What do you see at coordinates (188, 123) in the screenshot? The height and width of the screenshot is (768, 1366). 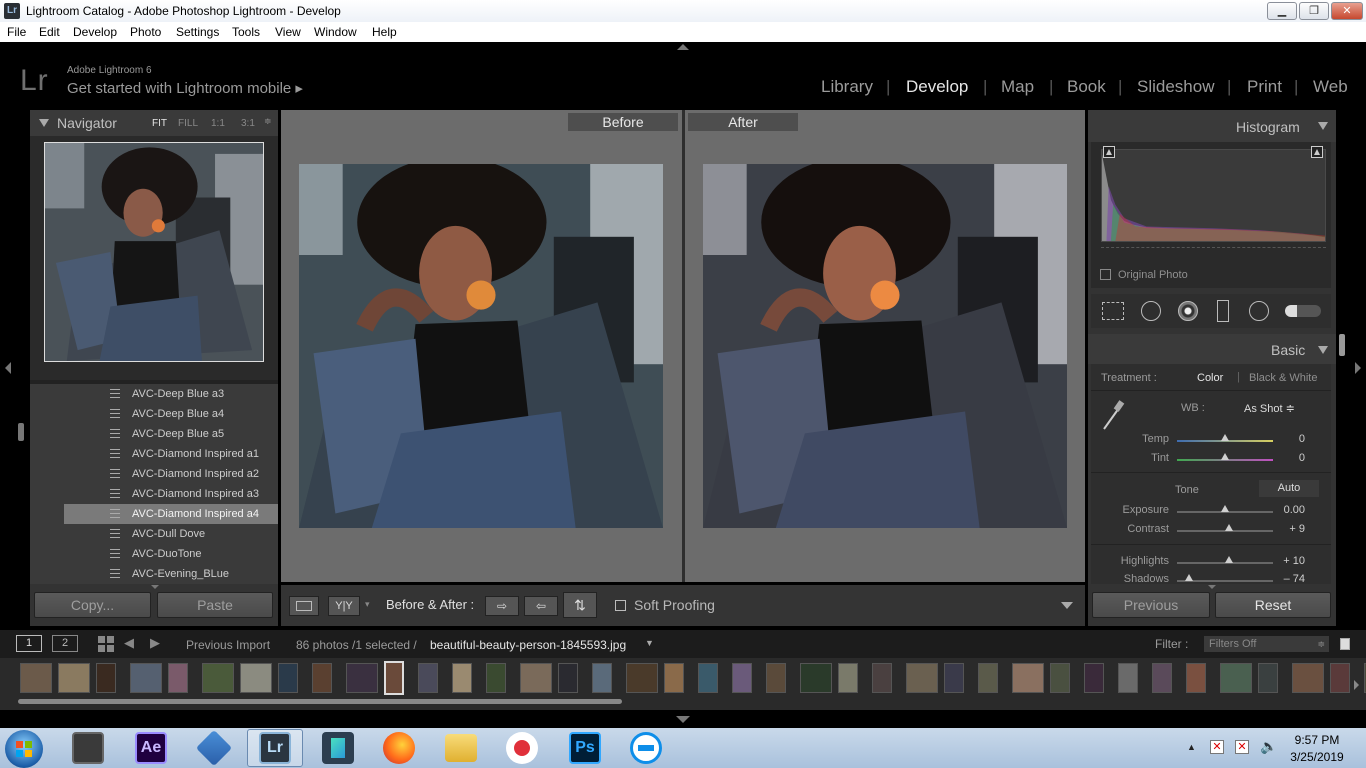 I see `zoom-fill: FILL` at bounding box center [188, 123].